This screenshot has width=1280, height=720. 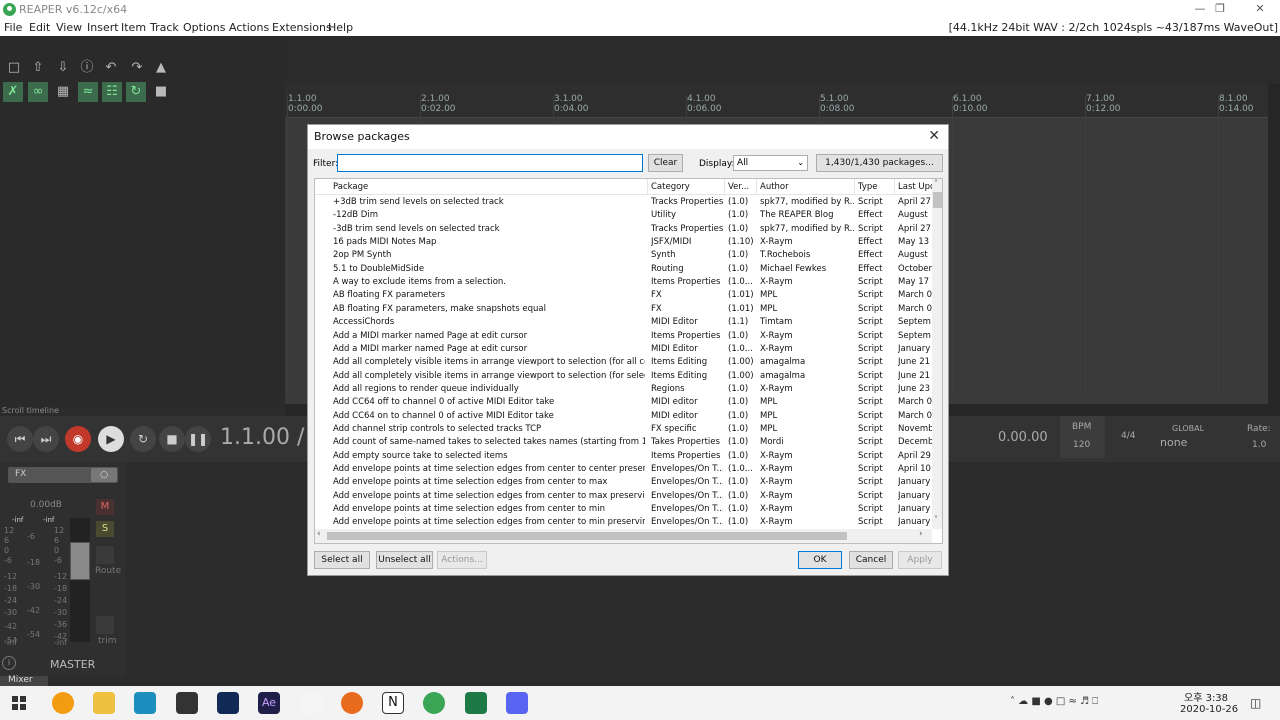 I want to click on blender-icon, so click(x=311, y=703).